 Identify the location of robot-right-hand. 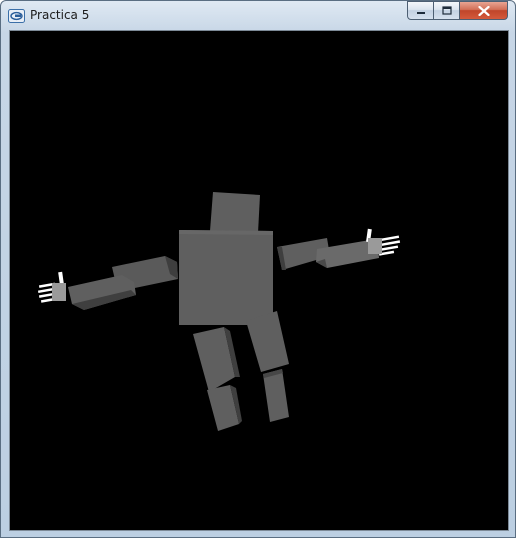
(383, 242).